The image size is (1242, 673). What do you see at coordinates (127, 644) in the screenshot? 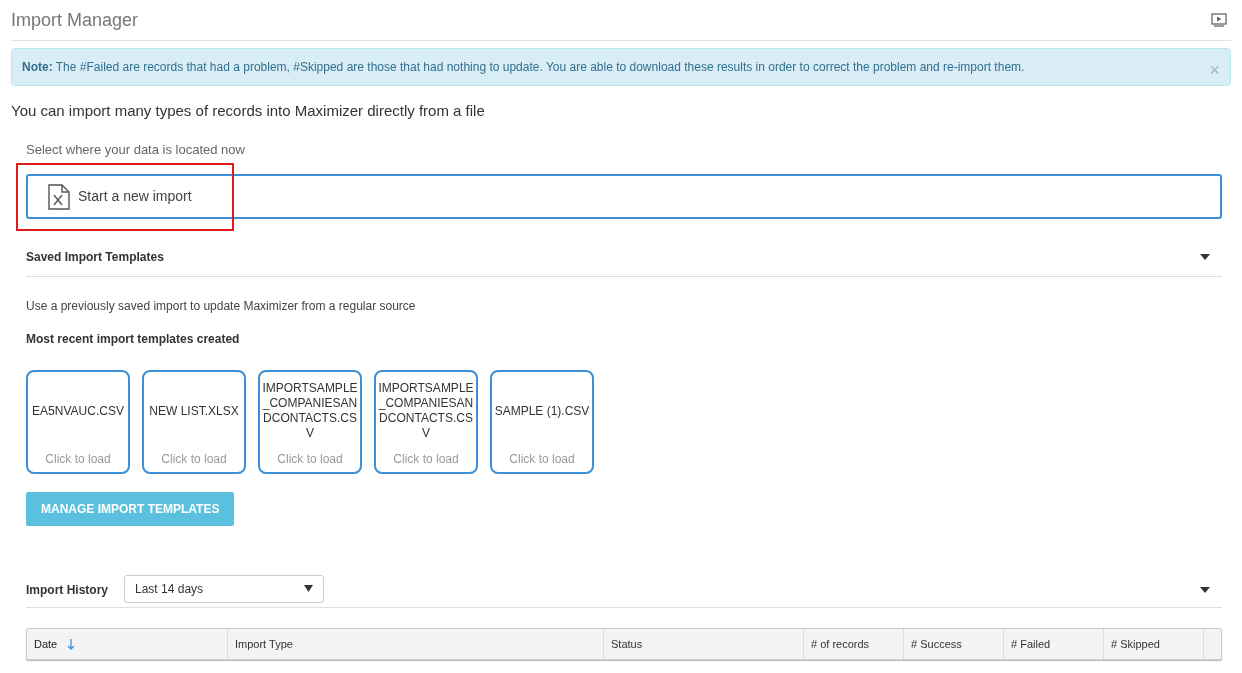
I see `column-header: Date` at bounding box center [127, 644].